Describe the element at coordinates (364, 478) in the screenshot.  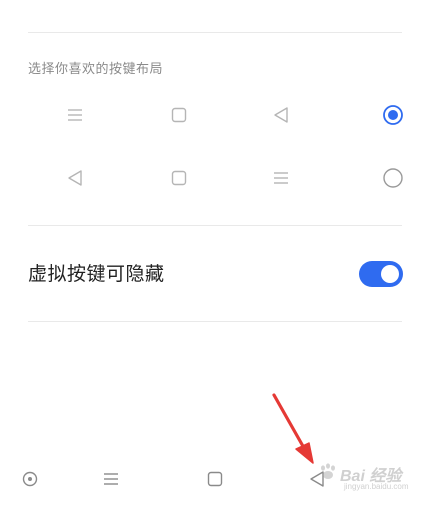
I see `baidu-watermark: Bai 经验 jingyan.baidu.com` at that location.